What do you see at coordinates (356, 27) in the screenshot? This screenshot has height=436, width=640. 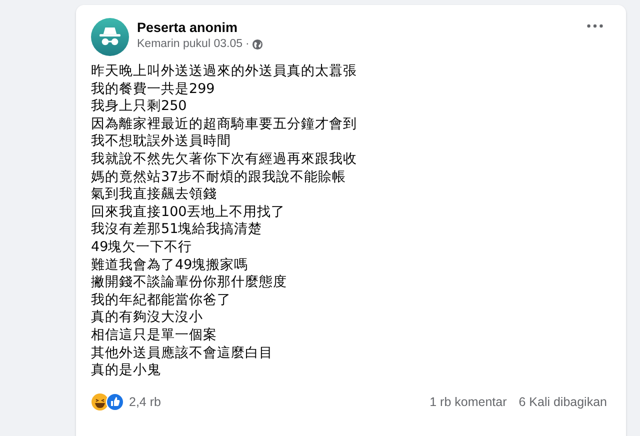 I see `author-name: Peserta anonim` at bounding box center [356, 27].